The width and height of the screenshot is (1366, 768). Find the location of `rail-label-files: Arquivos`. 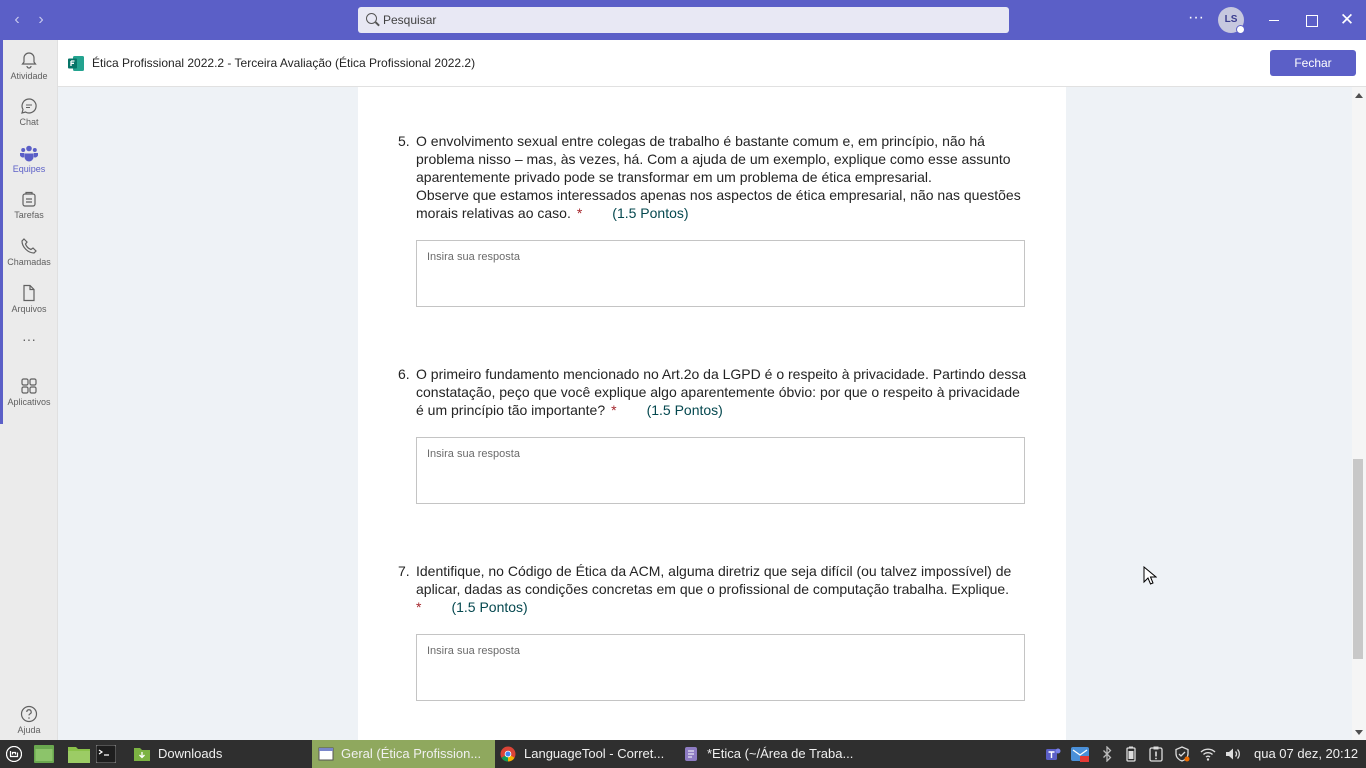

rail-label-files: Arquivos is located at coordinates (29, 309).